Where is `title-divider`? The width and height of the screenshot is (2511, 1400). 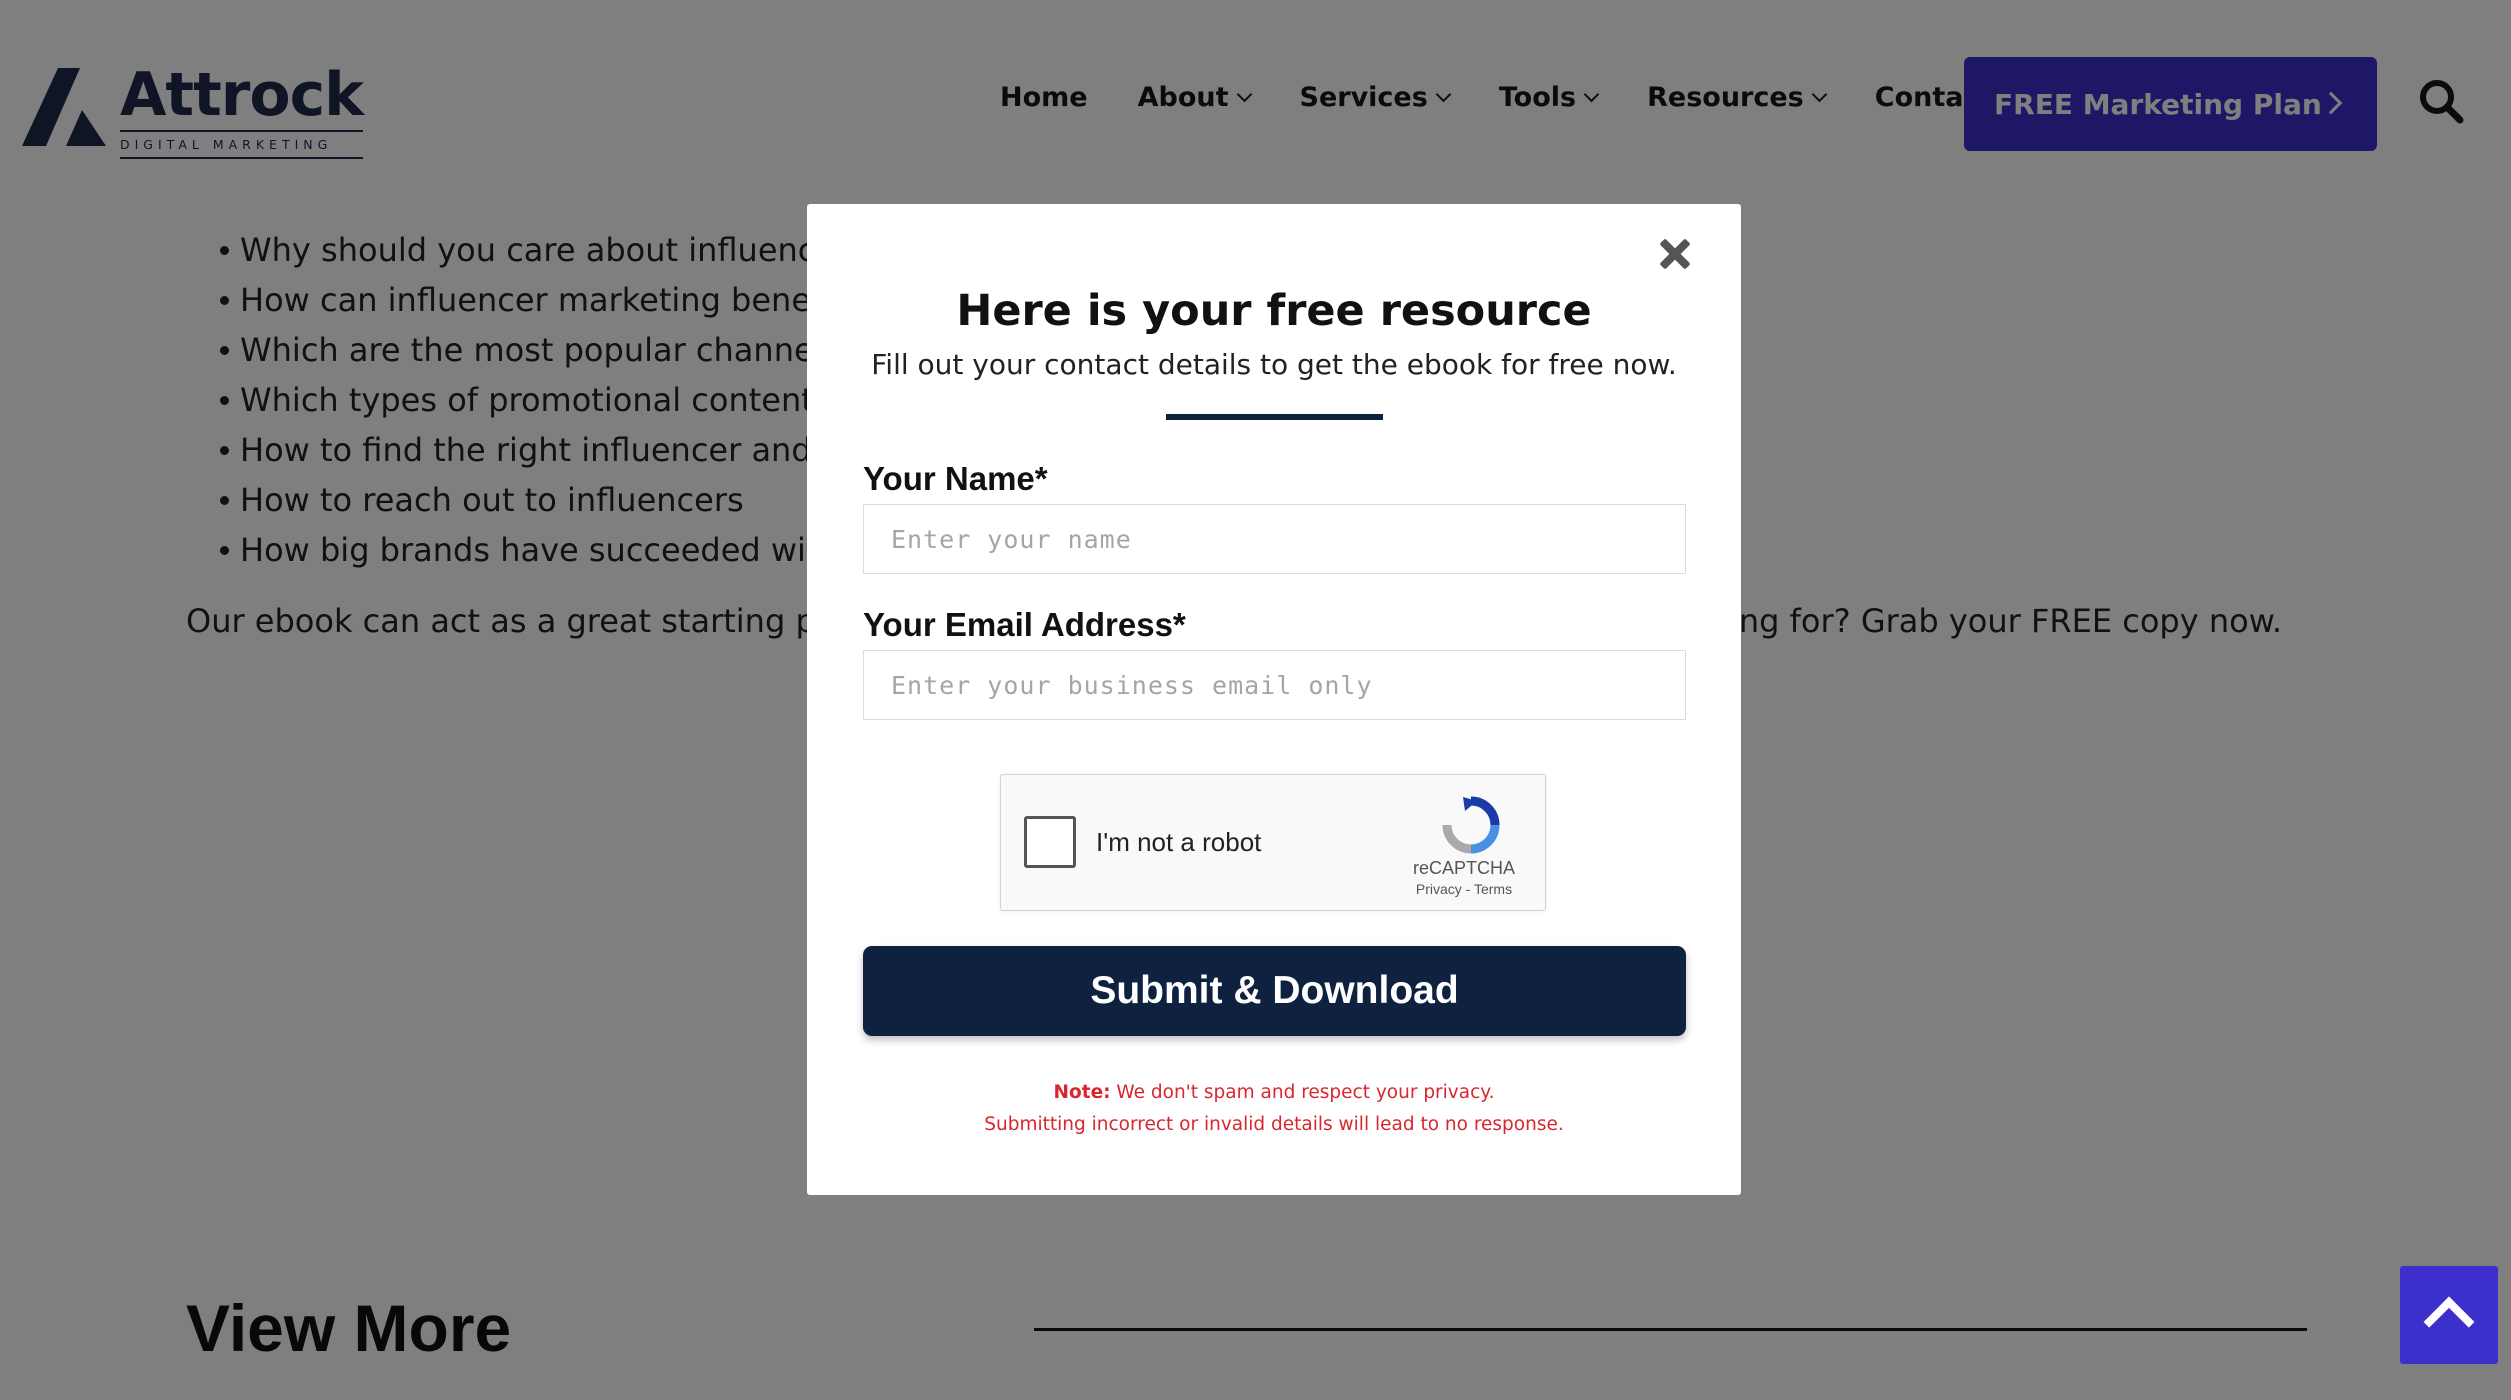 title-divider is located at coordinates (1274, 417).